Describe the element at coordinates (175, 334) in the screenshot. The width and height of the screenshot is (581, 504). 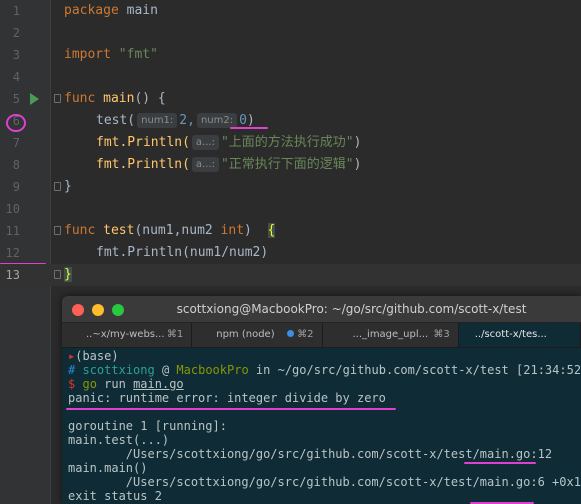
I see `tab-shortcut: ⌘1` at that location.